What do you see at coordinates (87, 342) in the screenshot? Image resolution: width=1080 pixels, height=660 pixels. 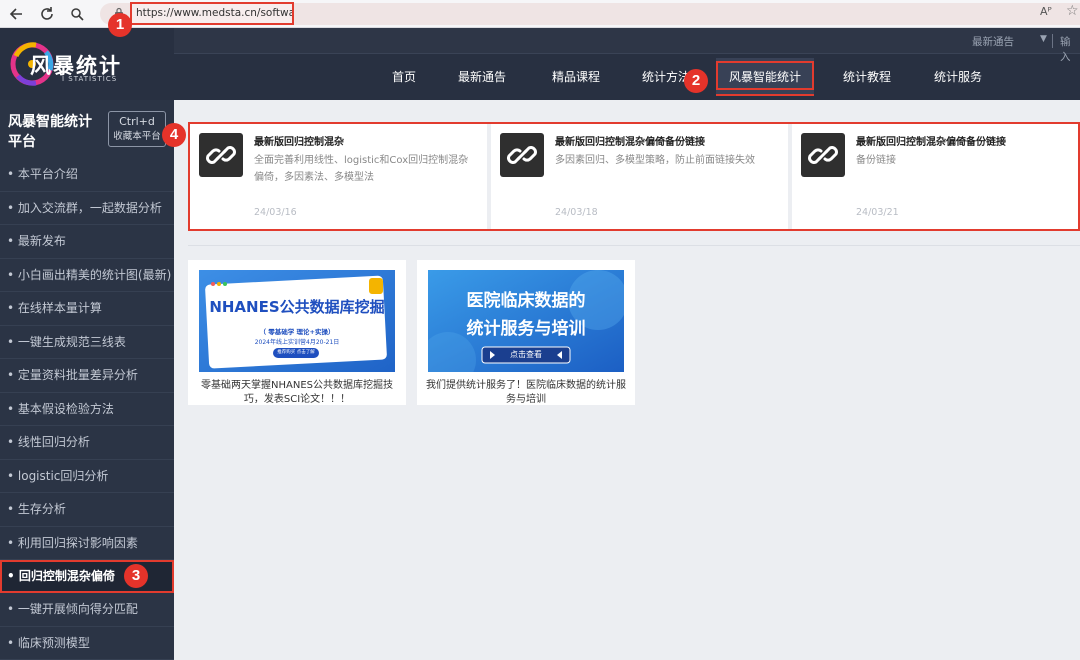 I see `sidebar-item-three-line-table: • 一键生成规范三线表` at bounding box center [87, 342].